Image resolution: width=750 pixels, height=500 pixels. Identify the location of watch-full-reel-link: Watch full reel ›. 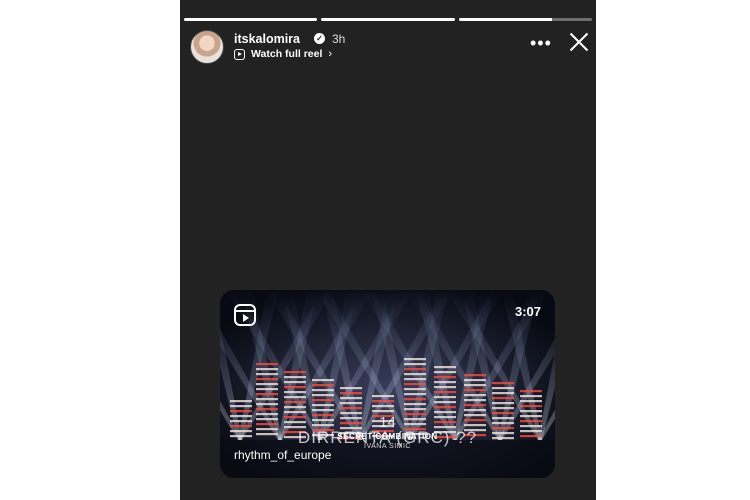
(283, 54).